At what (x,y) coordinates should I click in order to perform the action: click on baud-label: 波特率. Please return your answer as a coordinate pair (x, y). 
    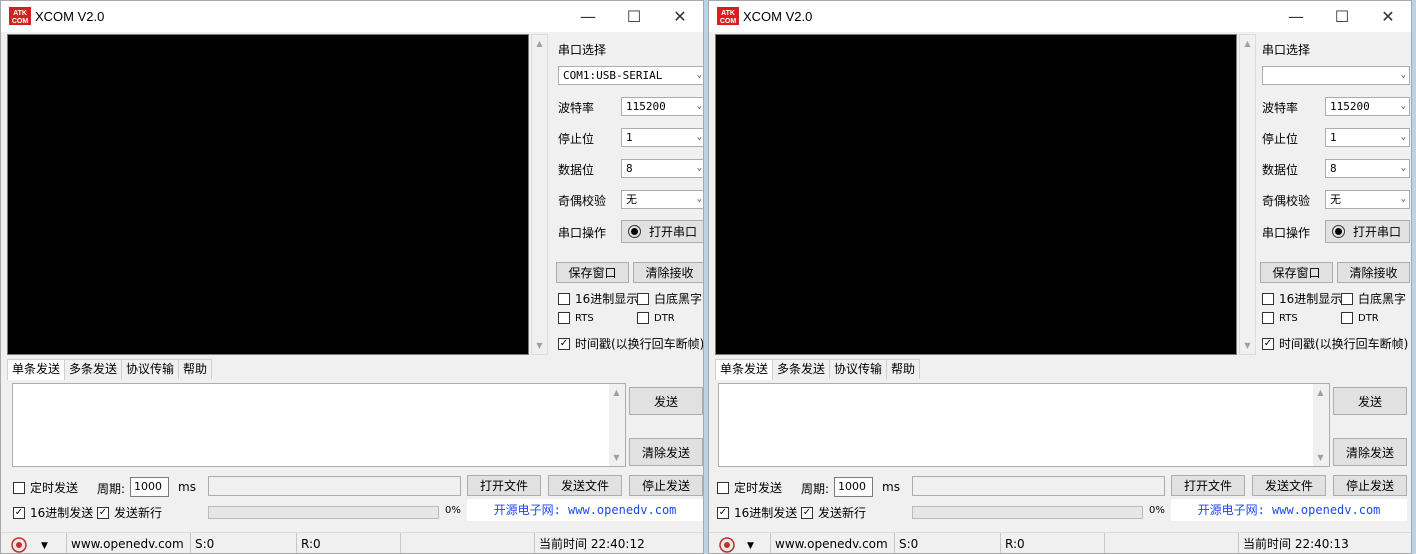
    Looking at the image, I should click on (1280, 108).